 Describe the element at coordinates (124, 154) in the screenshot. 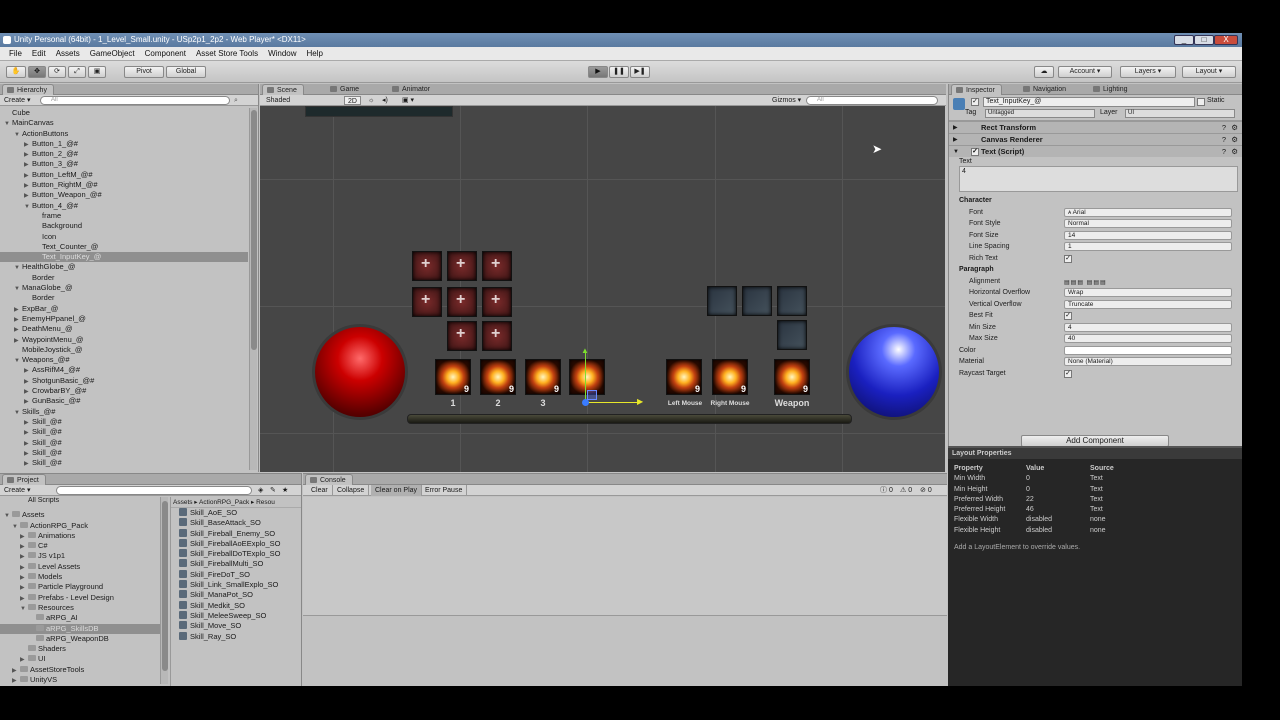

I see `hierarchy-item: ▶ Button_2_@#` at that location.